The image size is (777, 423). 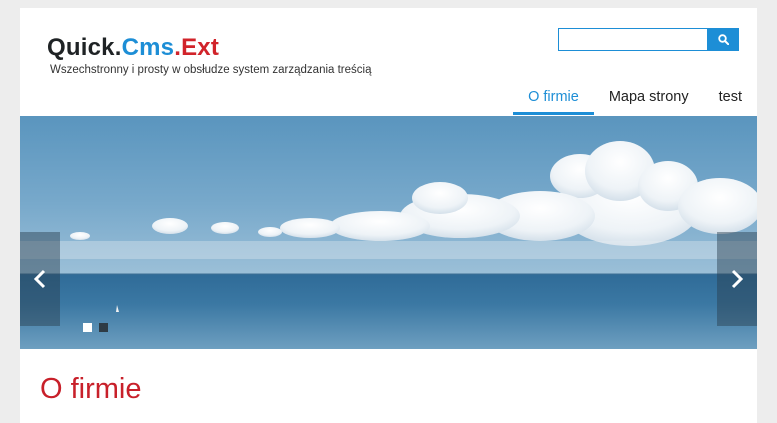 What do you see at coordinates (730, 98) in the screenshot?
I see `nav-item-test: test` at bounding box center [730, 98].